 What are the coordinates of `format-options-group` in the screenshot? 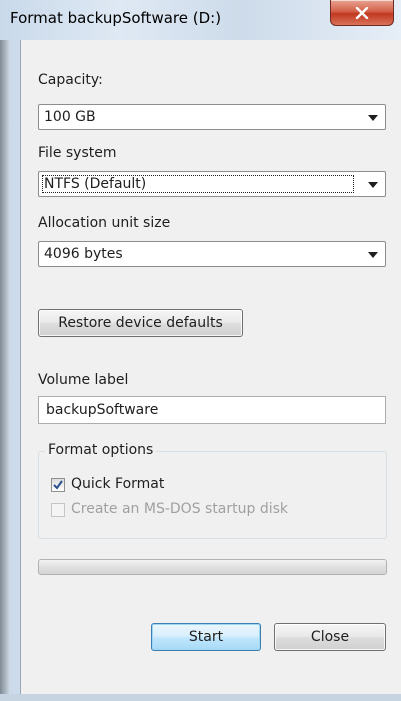 It's located at (212, 495).